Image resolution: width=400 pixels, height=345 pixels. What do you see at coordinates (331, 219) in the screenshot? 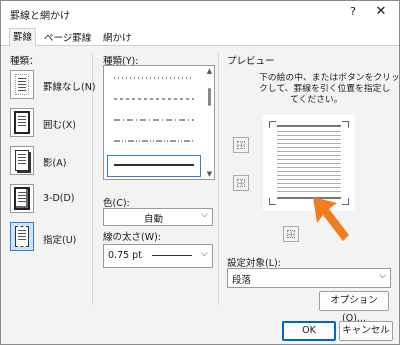
I see `orange-pointer-arrow-icon` at bounding box center [331, 219].